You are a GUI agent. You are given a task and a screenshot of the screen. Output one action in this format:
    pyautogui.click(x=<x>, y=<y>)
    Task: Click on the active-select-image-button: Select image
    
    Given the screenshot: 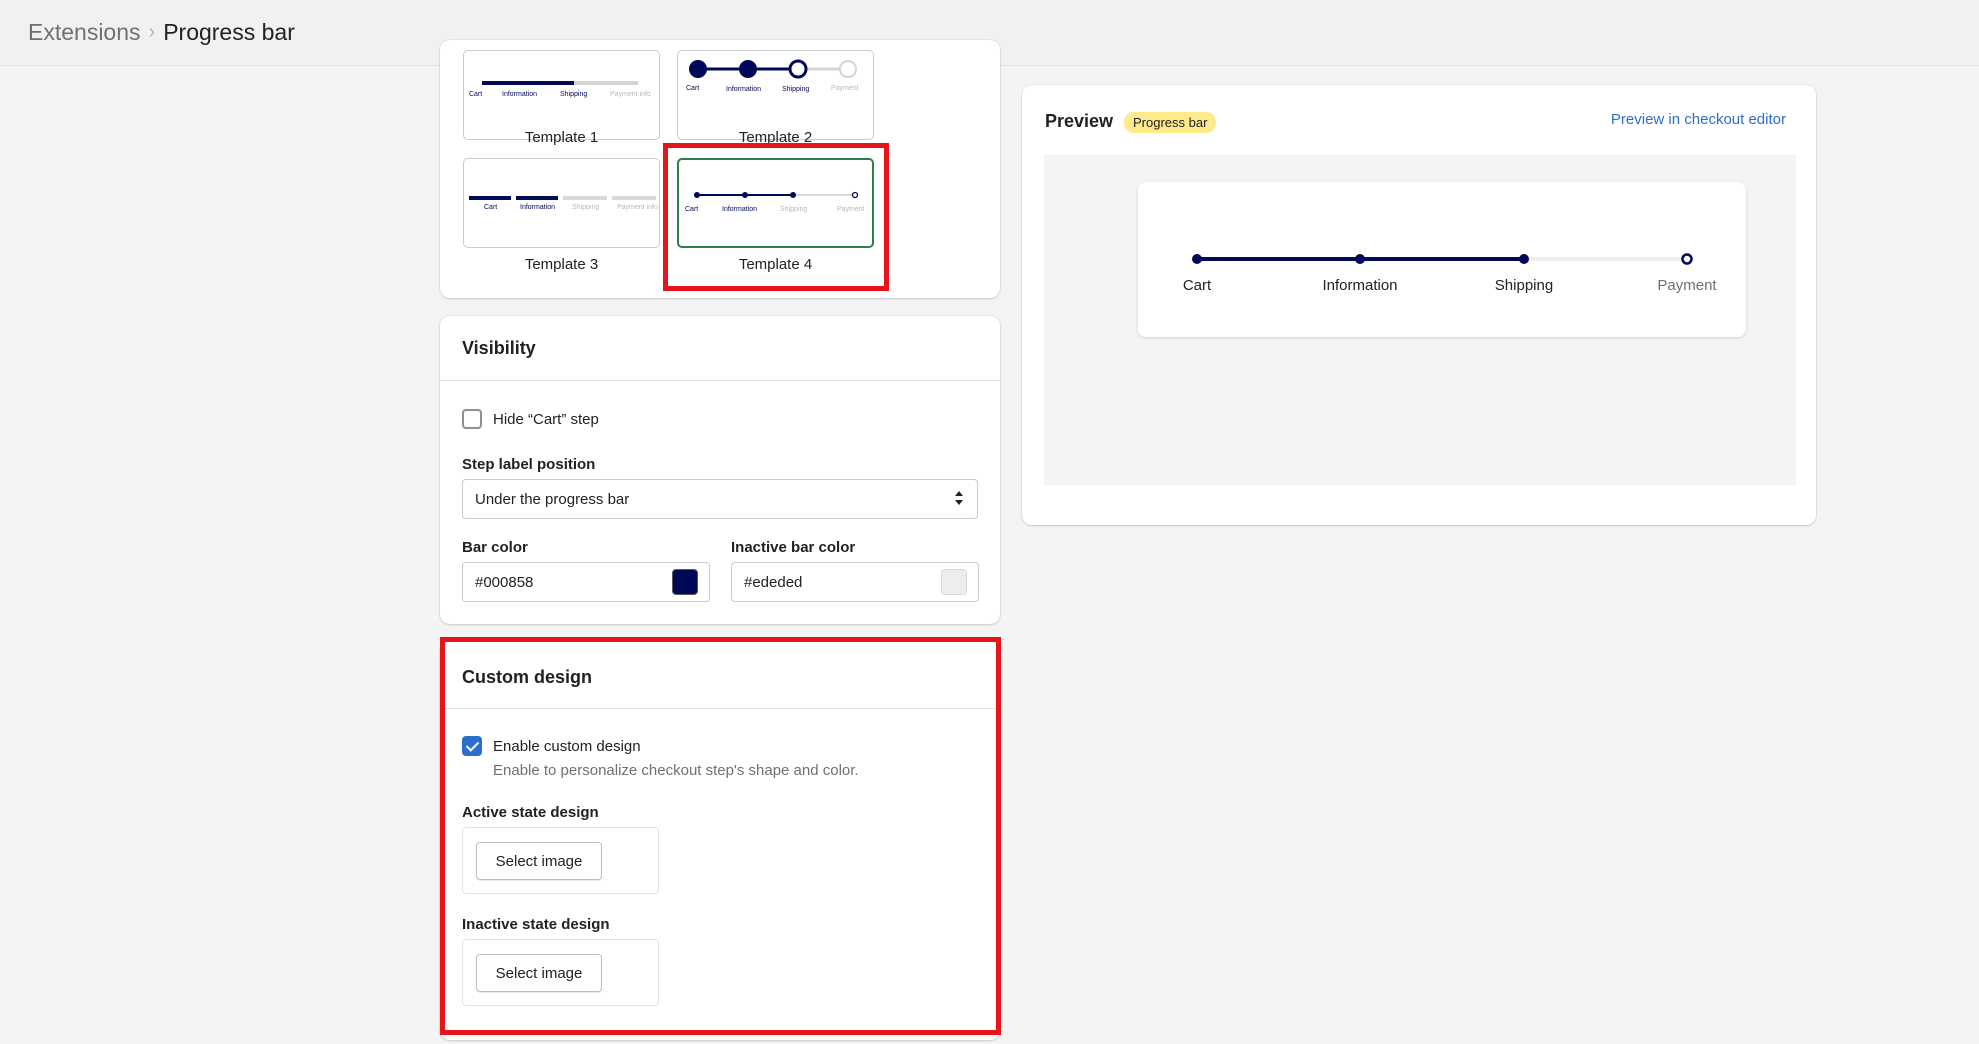 What is the action you would take?
    pyautogui.click(x=539, y=861)
    